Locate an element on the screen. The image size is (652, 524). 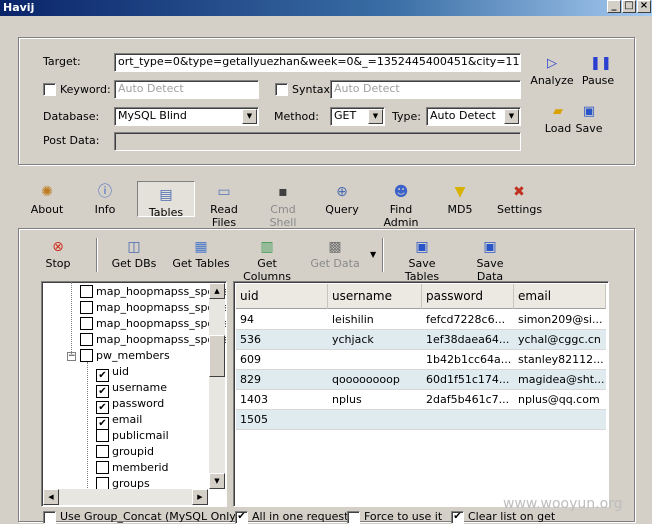
target-label: Target: is located at coordinates (62, 61).